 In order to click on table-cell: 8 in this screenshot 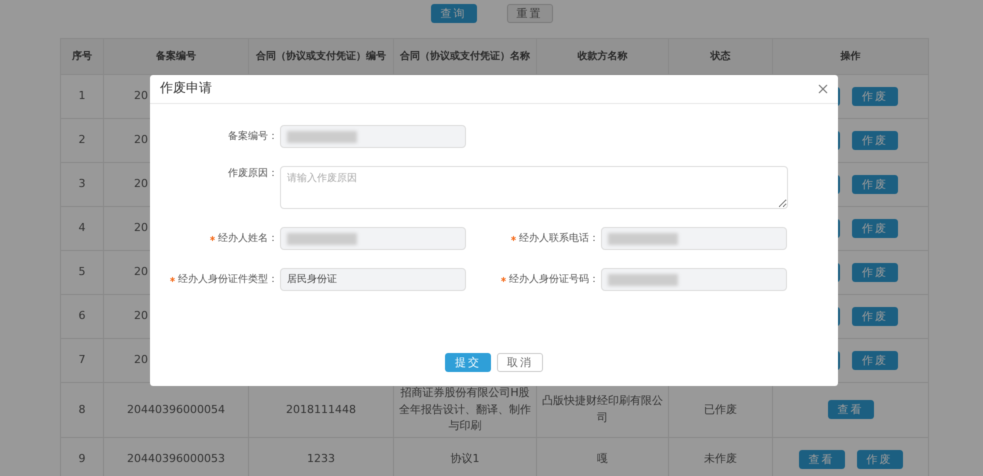, I will do `click(82, 409)`.